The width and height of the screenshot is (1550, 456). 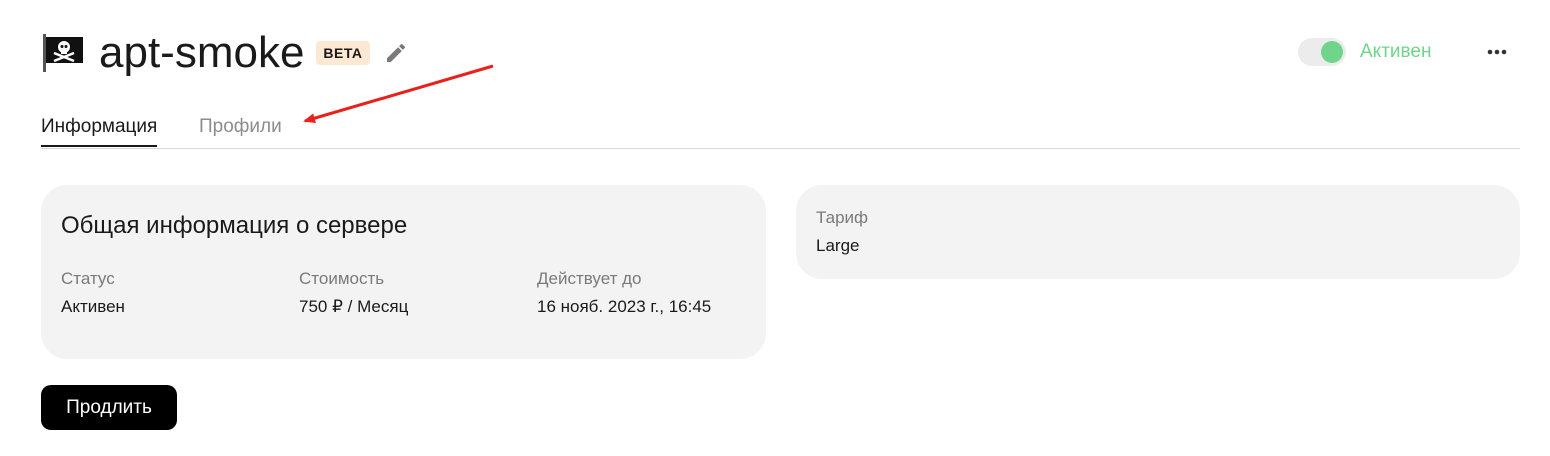 What do you see at coordinates (624, 293) in the screenshot?
I see `valid-until-field: Действует до 16 нояб. 2023 г., 16:45` at bounding box center [624, 293].